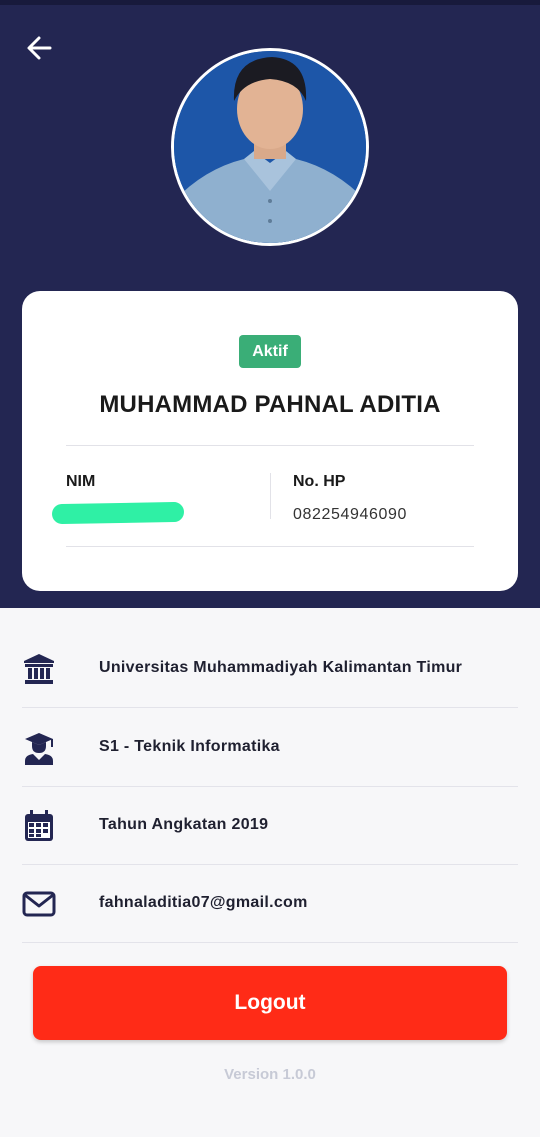 Image resolution: width=540 pixels, height=1137 pixels. What do you see at coordinates (81, 481) in the screenshot?
I see `nim-label: NIM` at bounding box center [81, 481].